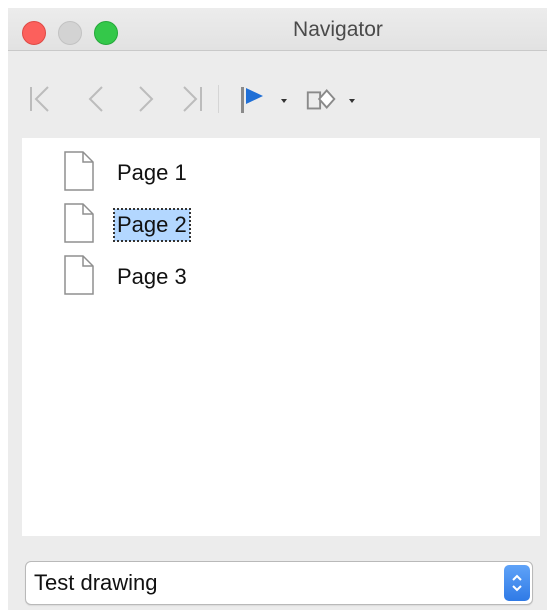 The image size is (547, 610). I want to click on first-page-icon, so click(39, 99).